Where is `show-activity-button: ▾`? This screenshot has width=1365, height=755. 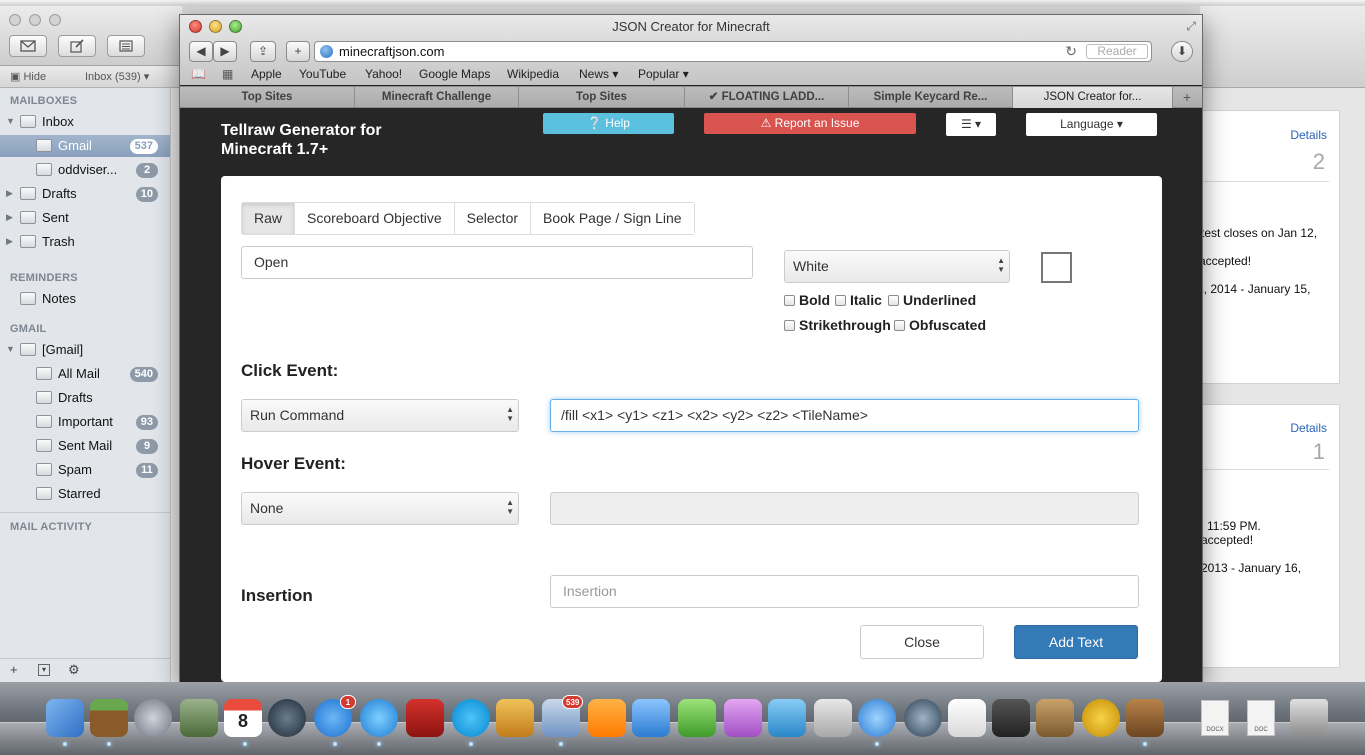
show-activity-button: ▾ is located at coordinates (44, 670).